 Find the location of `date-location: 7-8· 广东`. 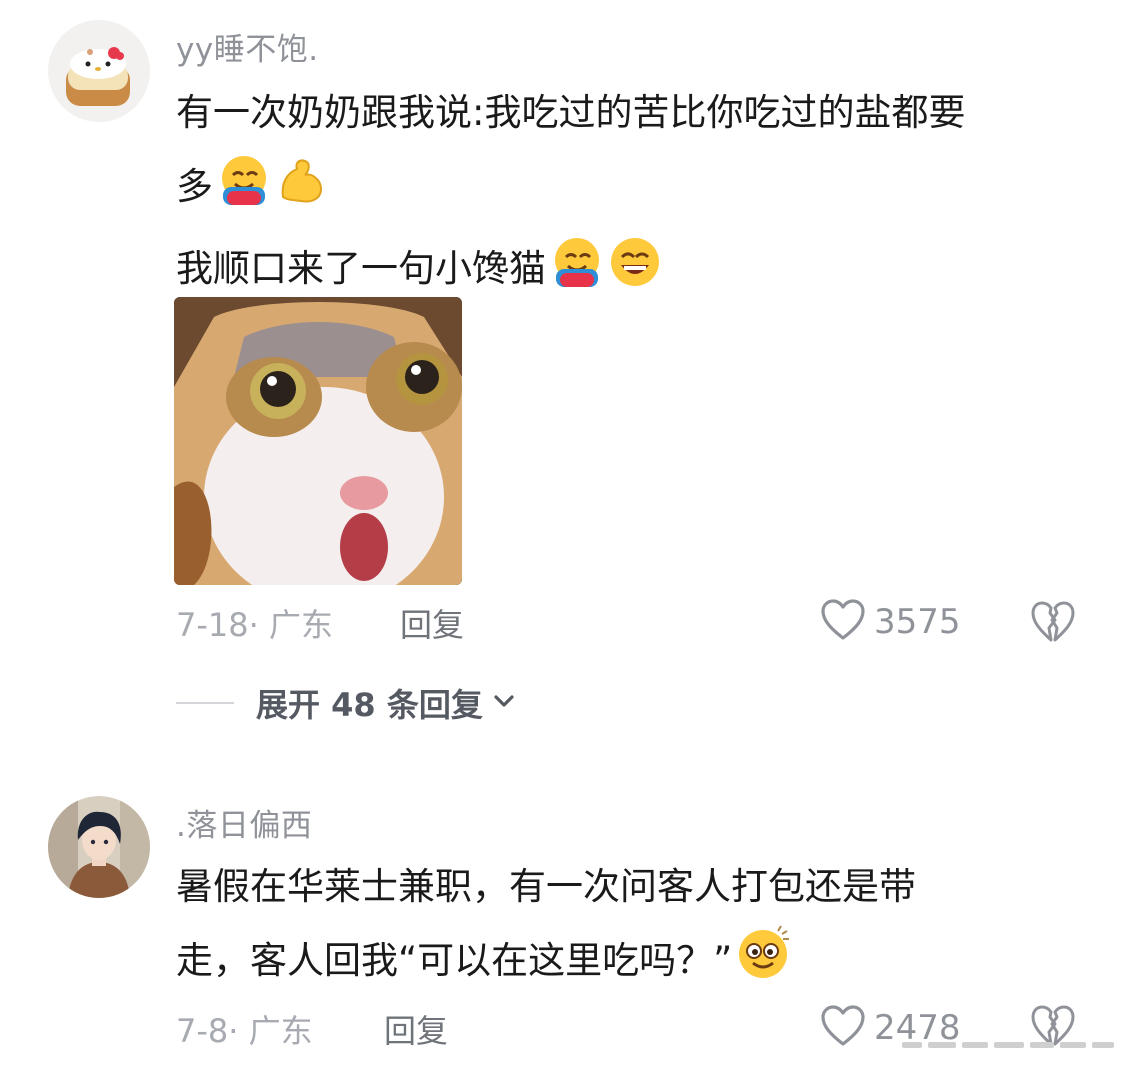

date-location: 7-8· 广东 is located at coordinates (244, 1031).